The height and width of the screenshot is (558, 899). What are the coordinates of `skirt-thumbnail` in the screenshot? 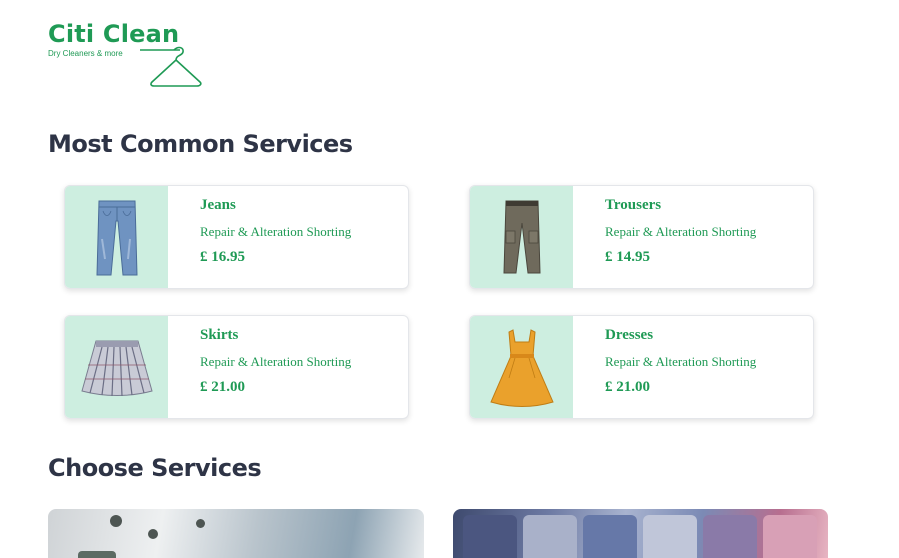 It's located at (116, 367).